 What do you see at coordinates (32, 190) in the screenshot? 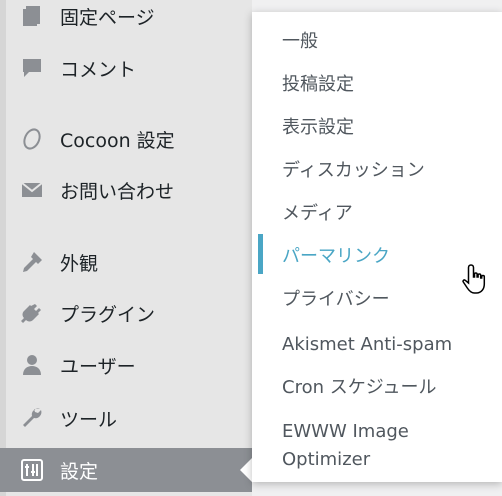
I see `mail-icon` at bounding box center [32, 190].